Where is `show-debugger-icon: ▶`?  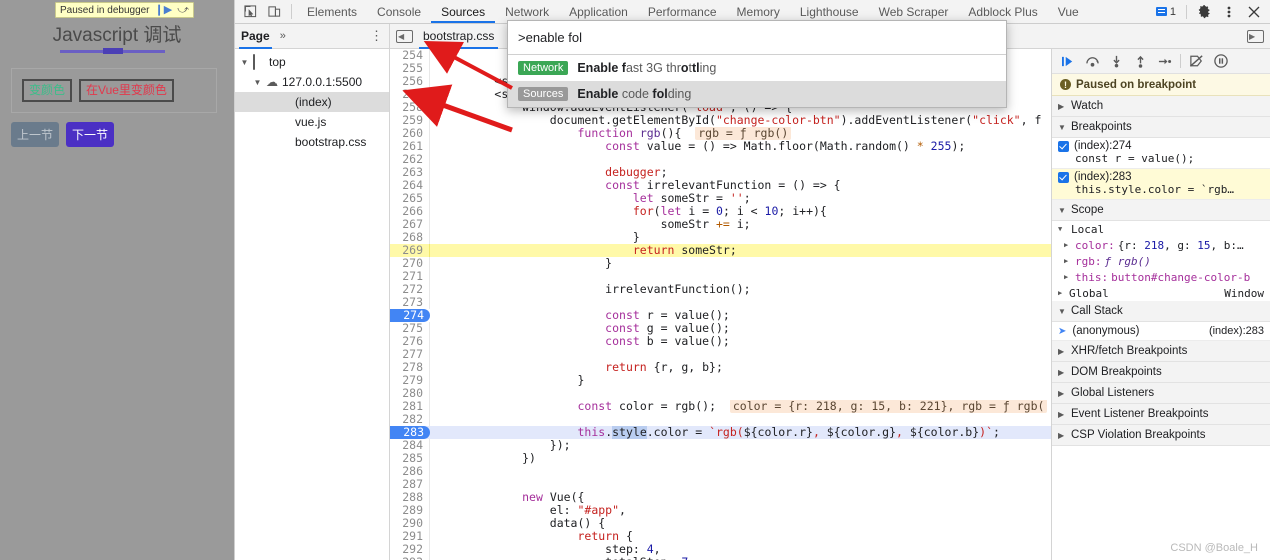
show-debugger-icon: ▶ is located at coordinates (1255, 36).